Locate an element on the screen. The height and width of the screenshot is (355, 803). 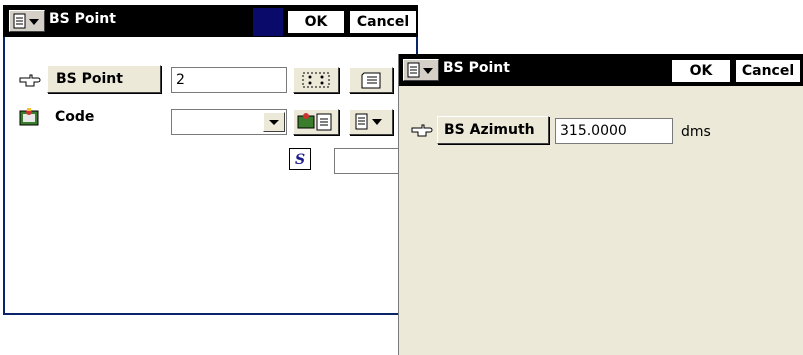
code-library-icon is located at coordinates (29, 117).